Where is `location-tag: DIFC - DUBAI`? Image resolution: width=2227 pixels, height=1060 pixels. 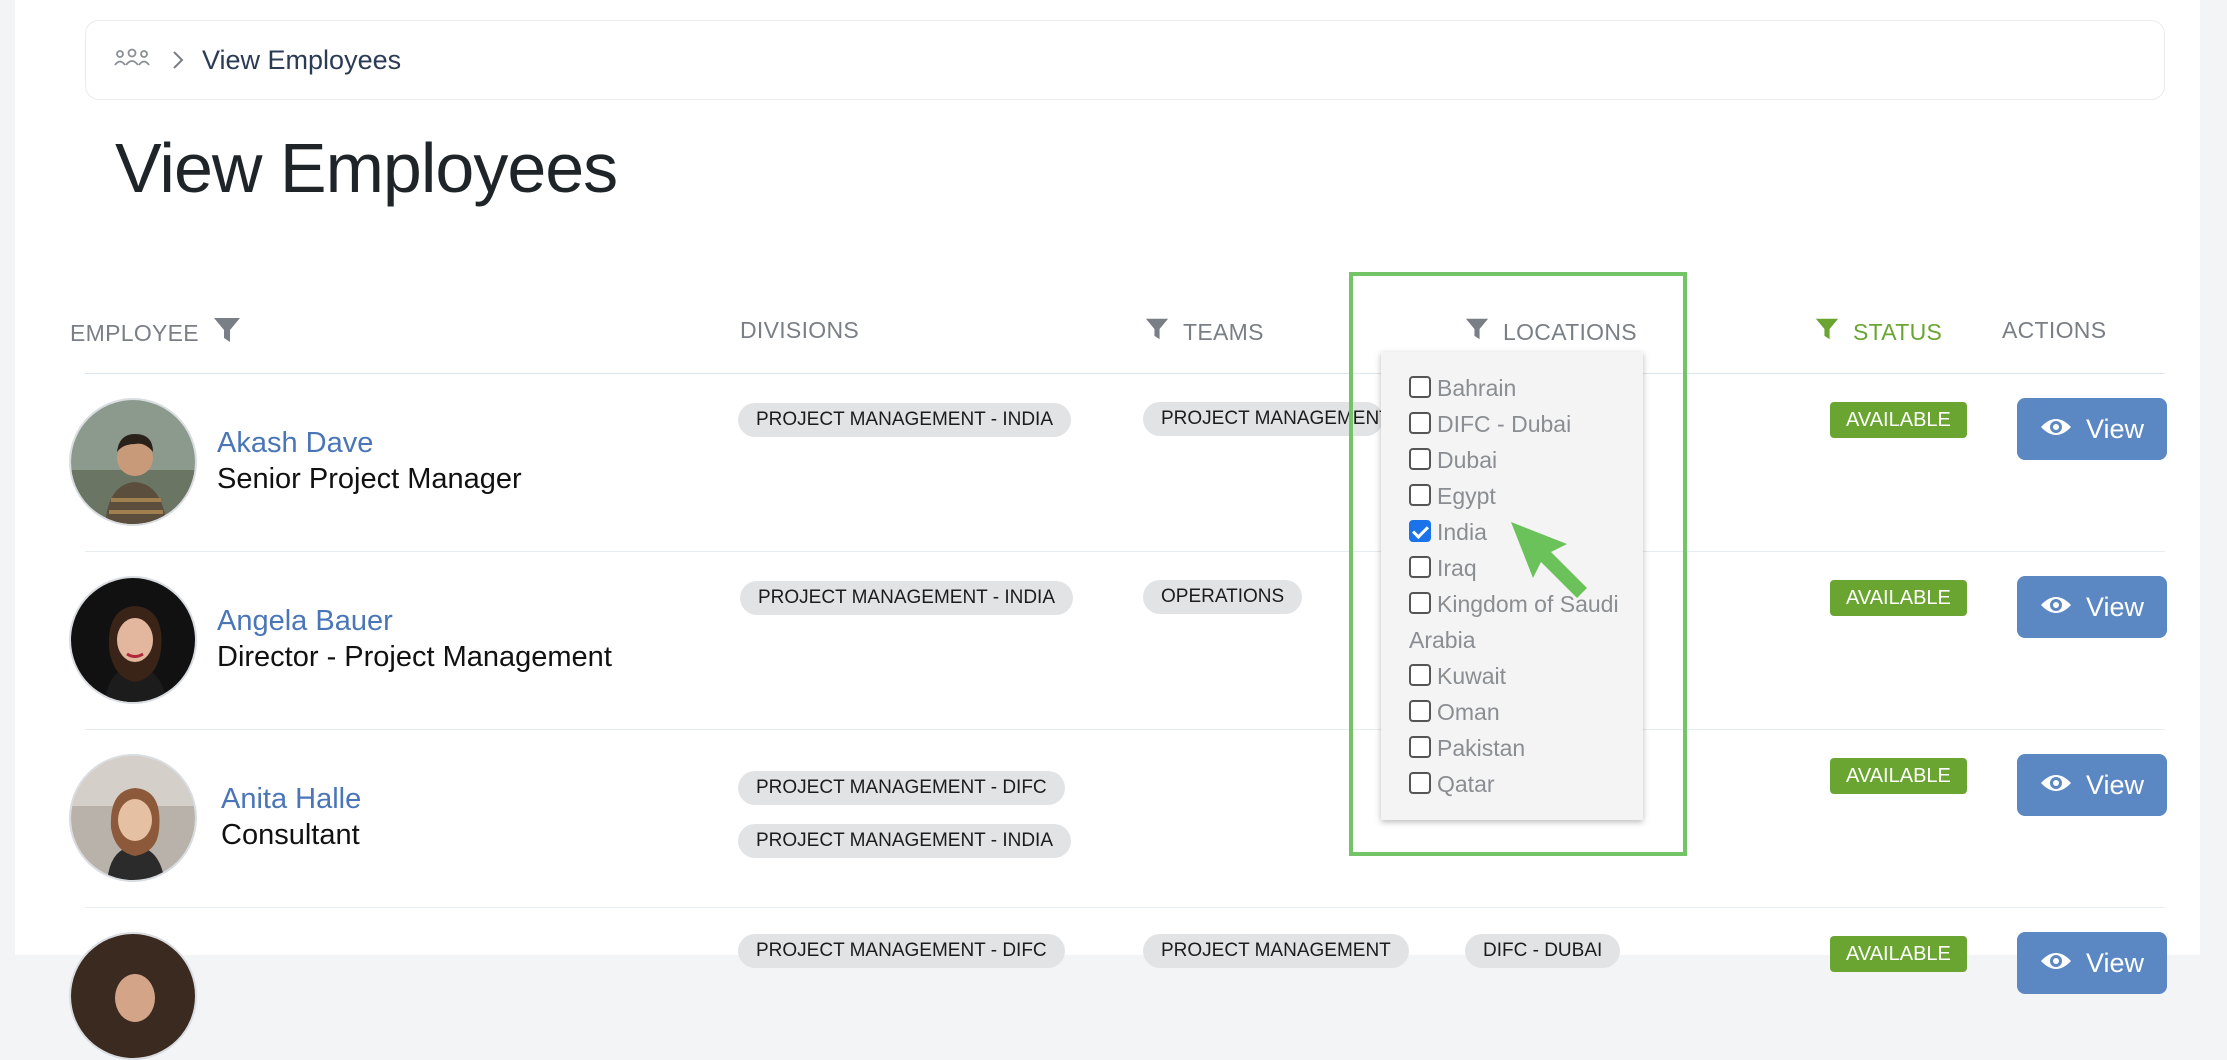 location-tag: DIFC - DUBAI is located at coordinates (1543, 951).